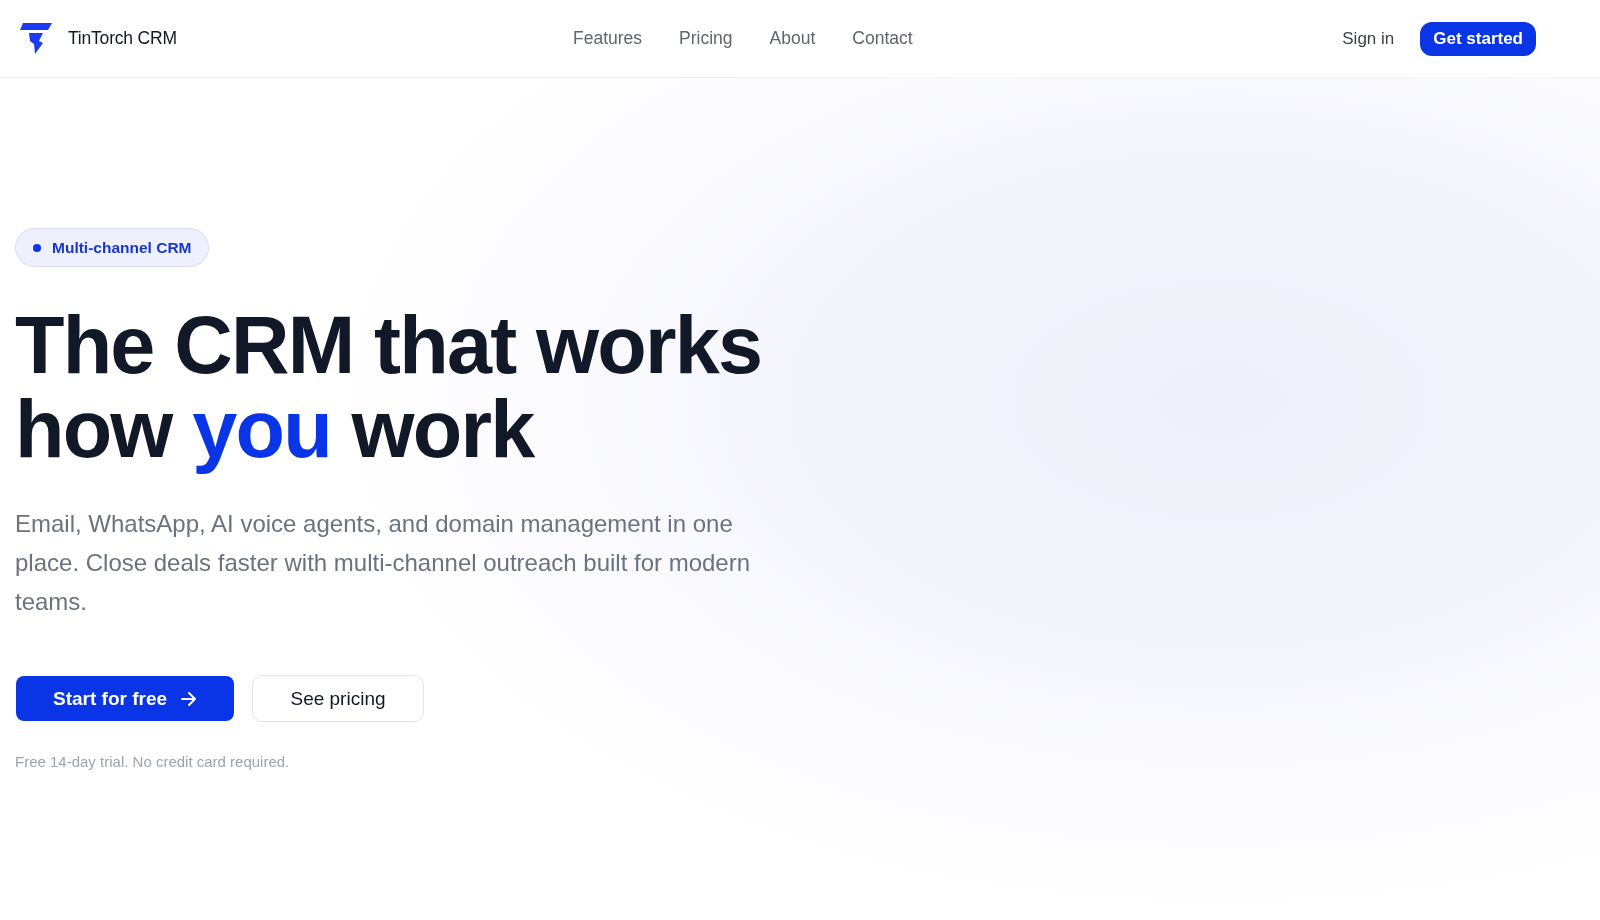  I want to click on badge-label: Multi-channel CRM, so click(122, 247).